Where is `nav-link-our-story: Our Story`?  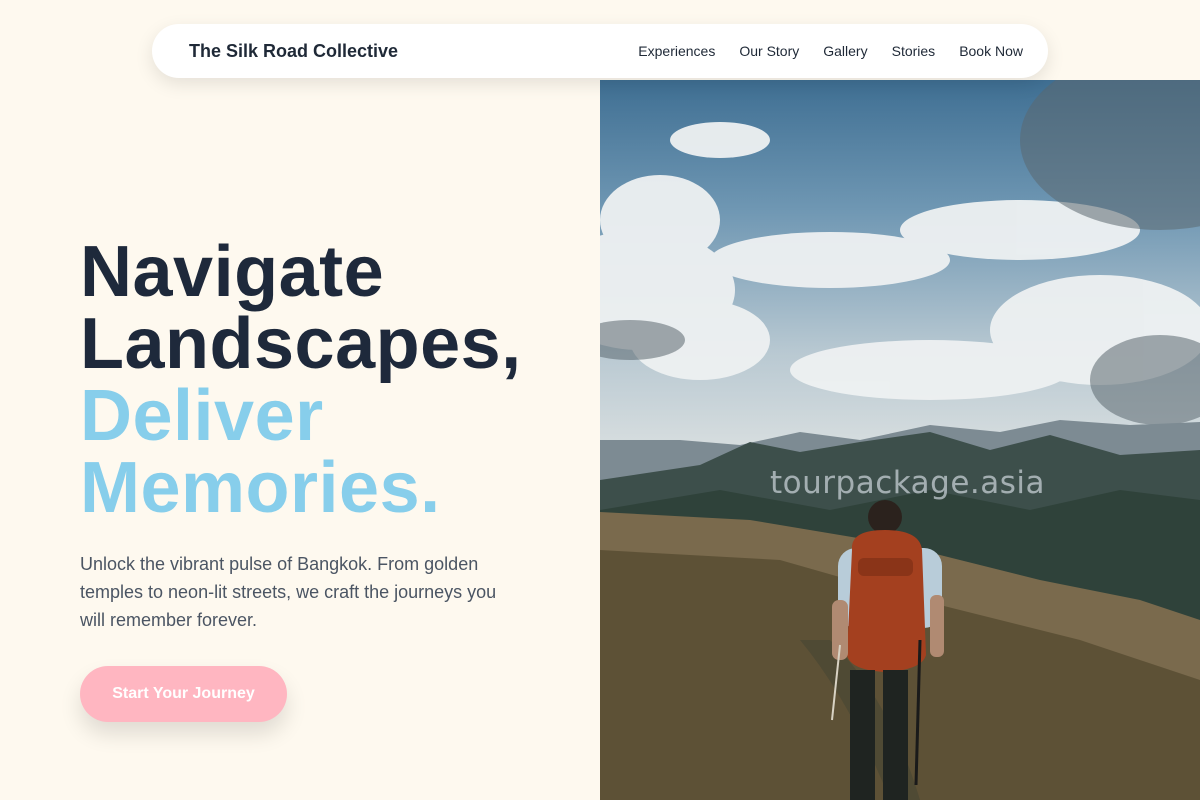
nav-link-our-story: Our Story is located at coordinates (769, 51).